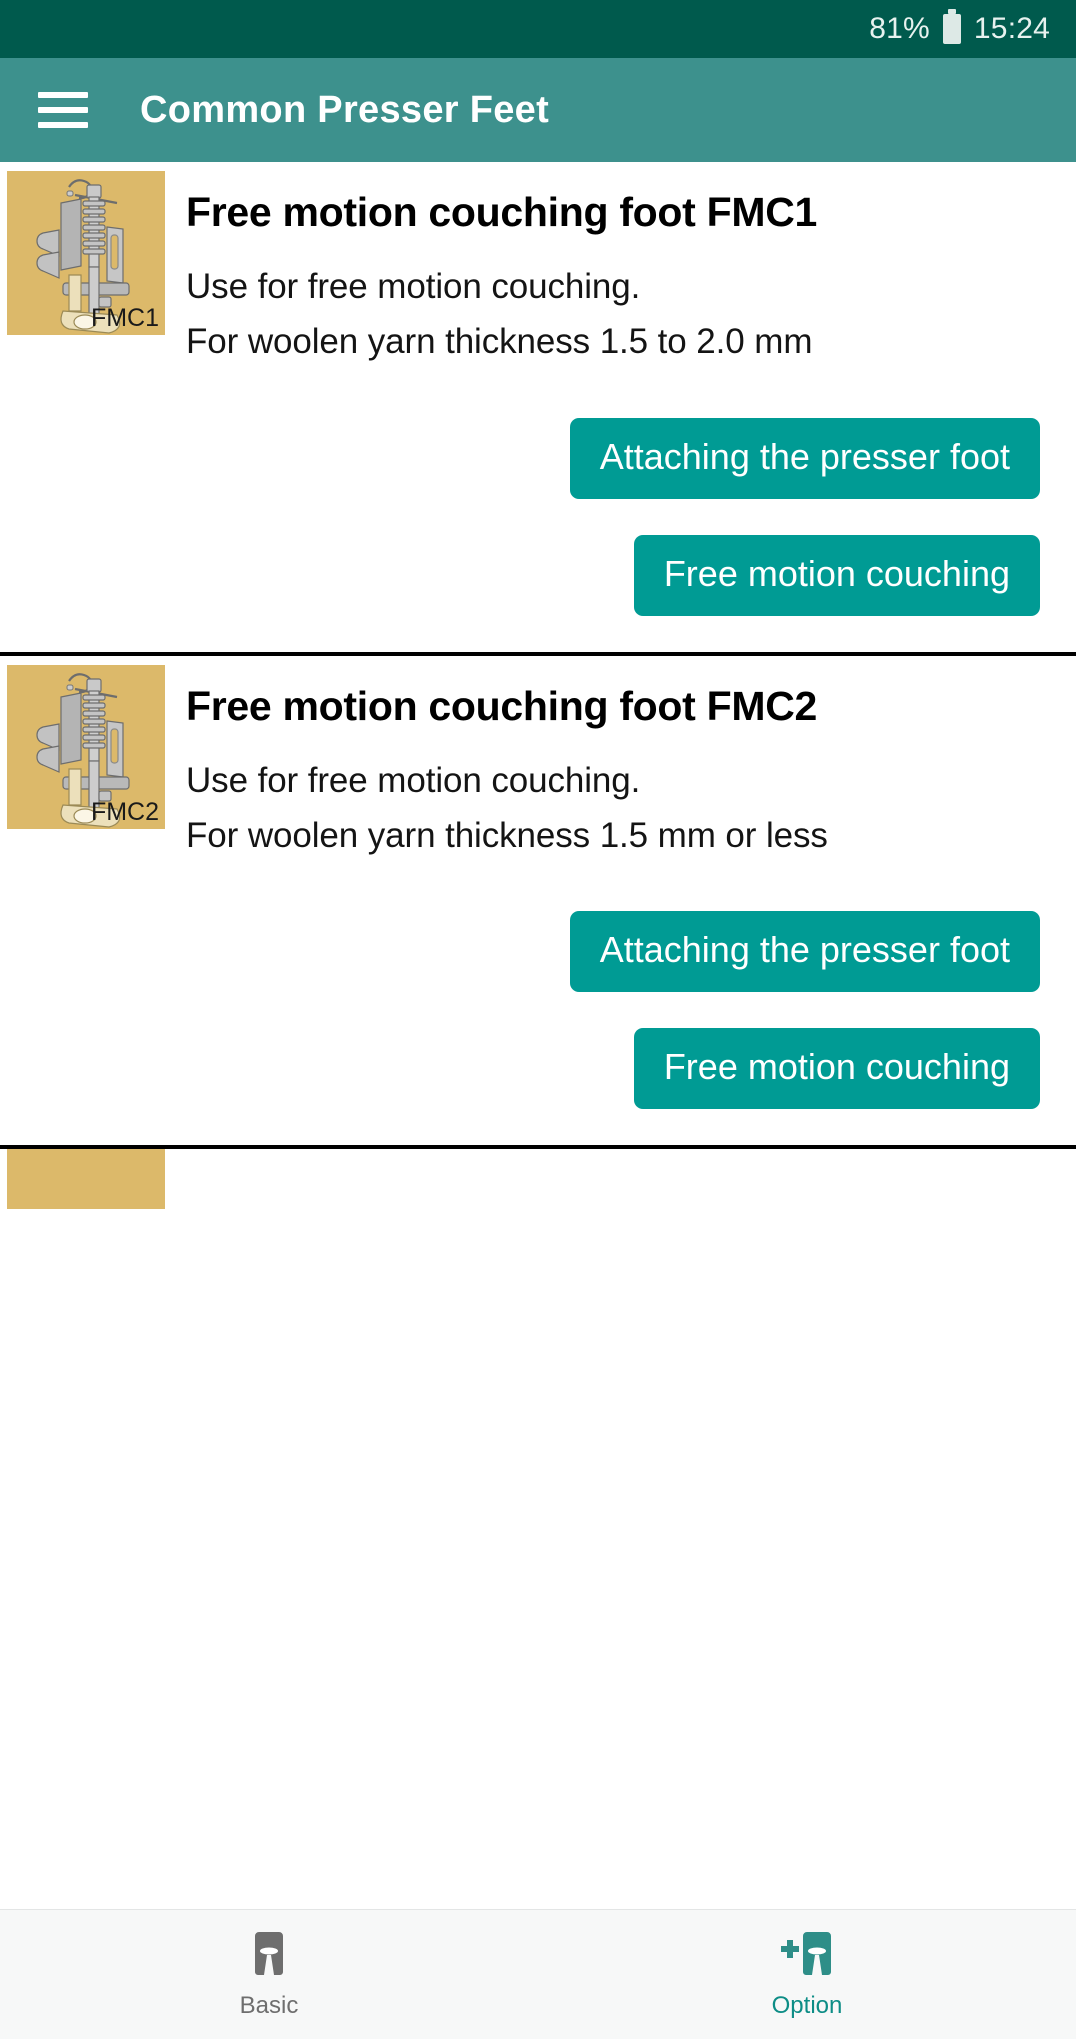 This screenshot has width=1076, height=2039. What do you see at coordinates (502, 705) in the screenshot?
I see `card-title: Free motion couching foot FMC2` at bounding box center [502, 705].